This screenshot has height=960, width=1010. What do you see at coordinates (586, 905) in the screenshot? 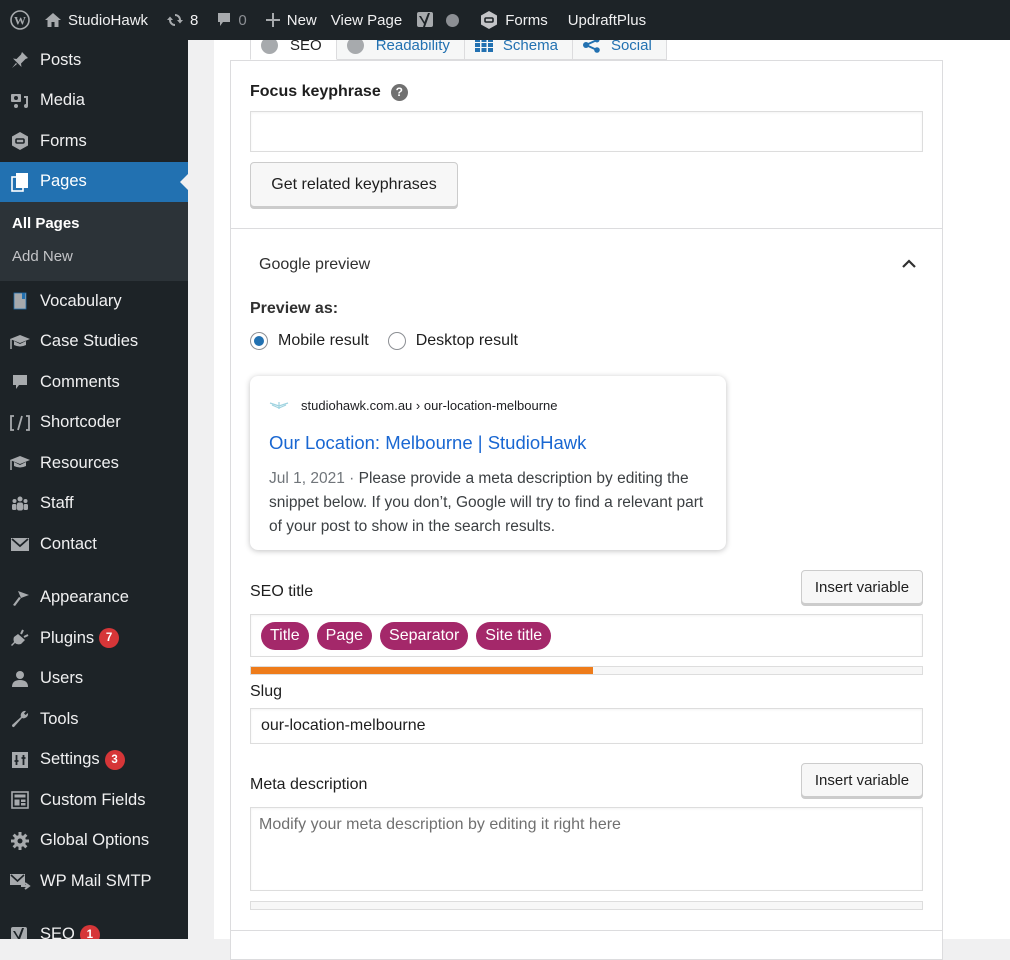
I see `meta-description-length-progress` at bounding box center [586, 905].